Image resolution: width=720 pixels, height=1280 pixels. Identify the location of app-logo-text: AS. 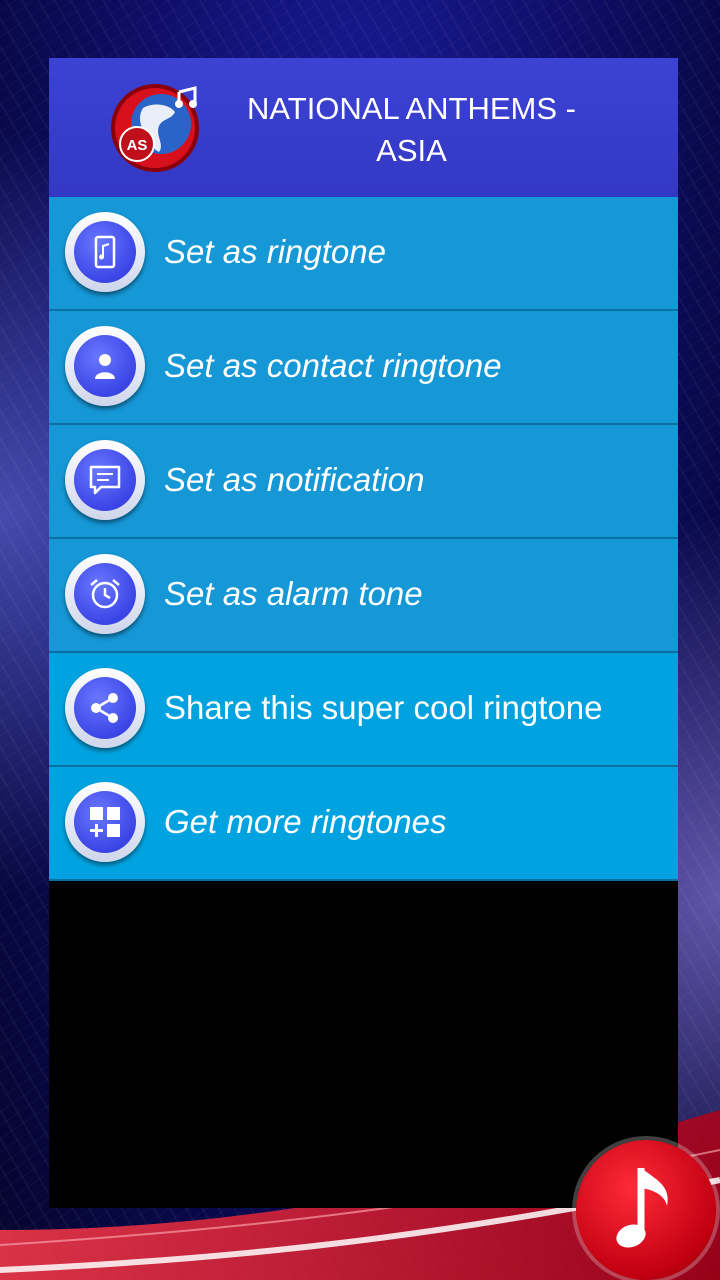
(137, 145).